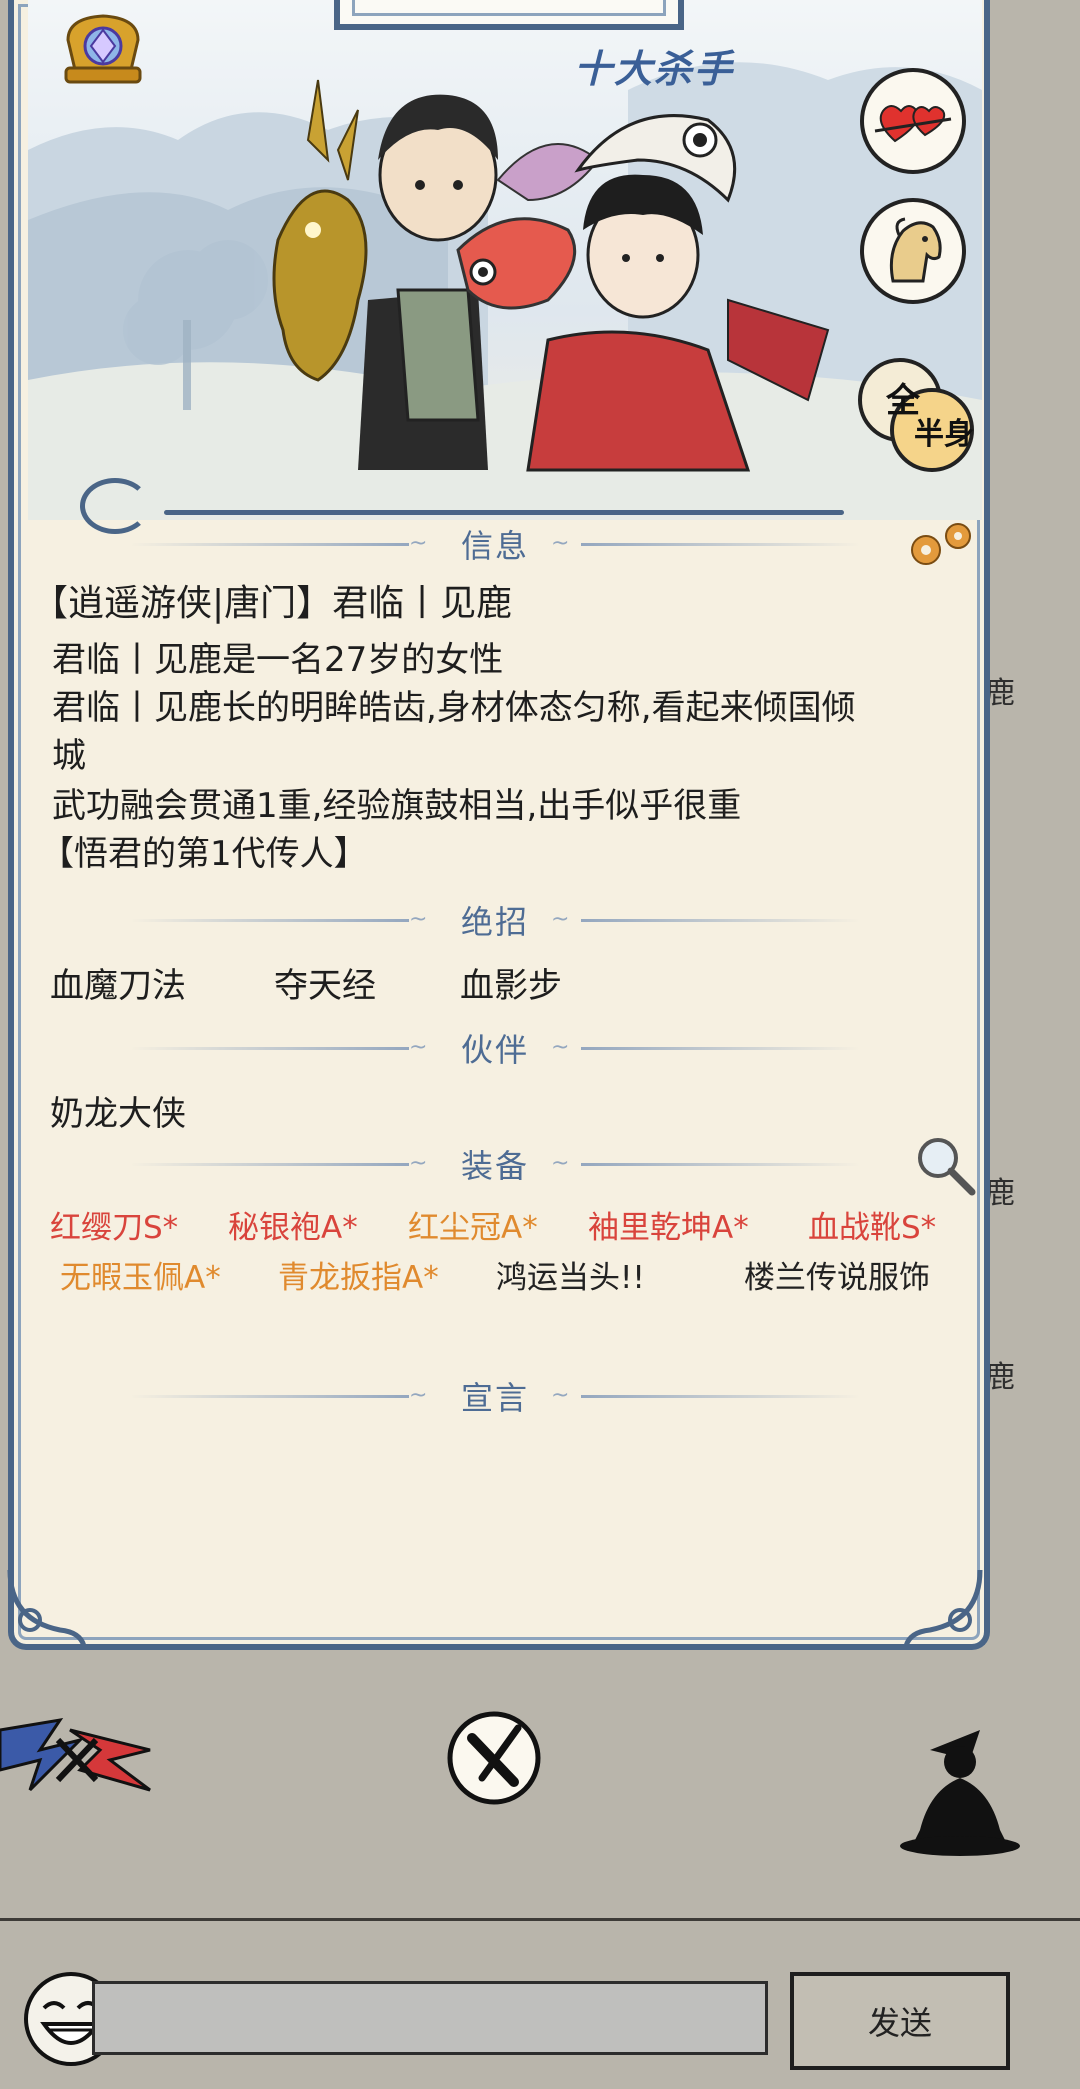  Describe the element at coordinates (570, 1274) in the screenshot. I see `equipment-item: 鸿运当头!!` at that location.